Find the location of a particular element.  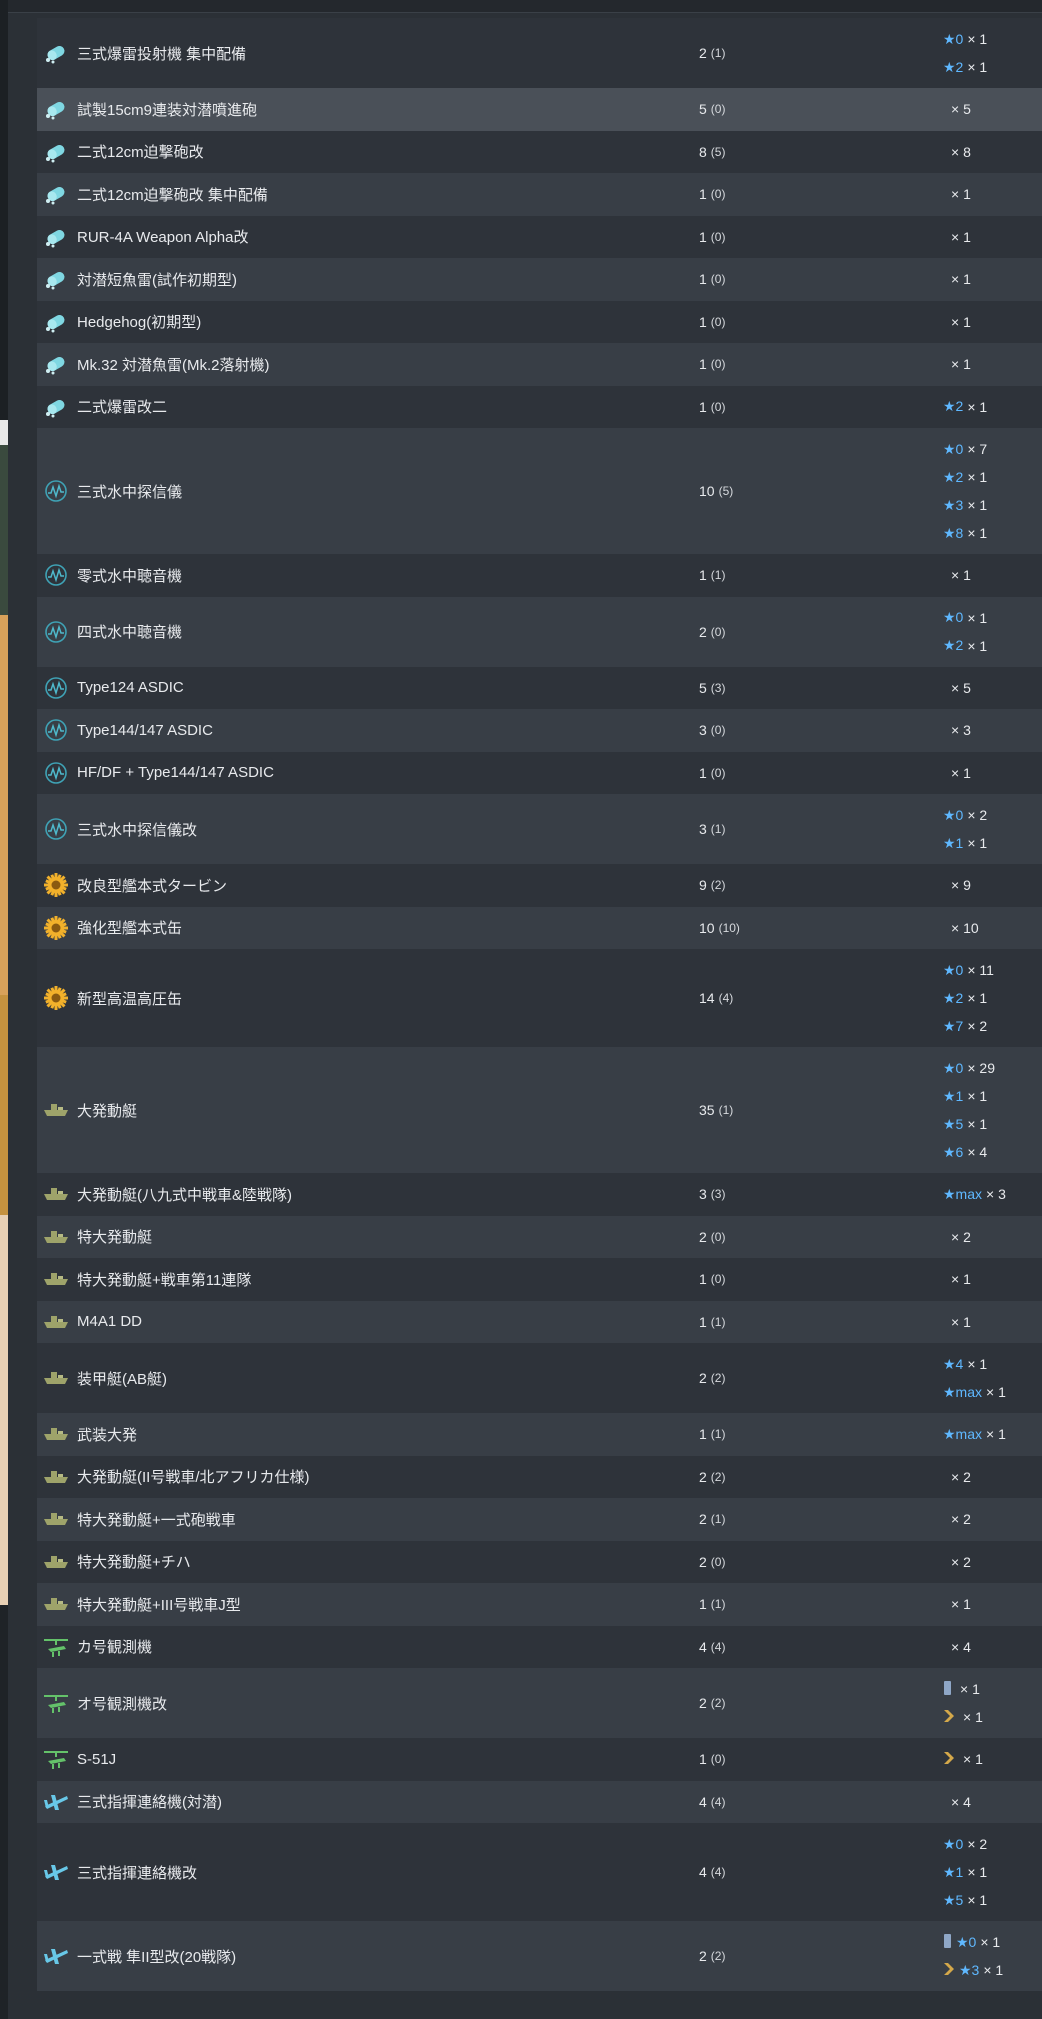

table-row: 装甲艇(AB艇) 2 (2) ★4 × 1 ★max × 1 is located at coordinates (539, 1378).